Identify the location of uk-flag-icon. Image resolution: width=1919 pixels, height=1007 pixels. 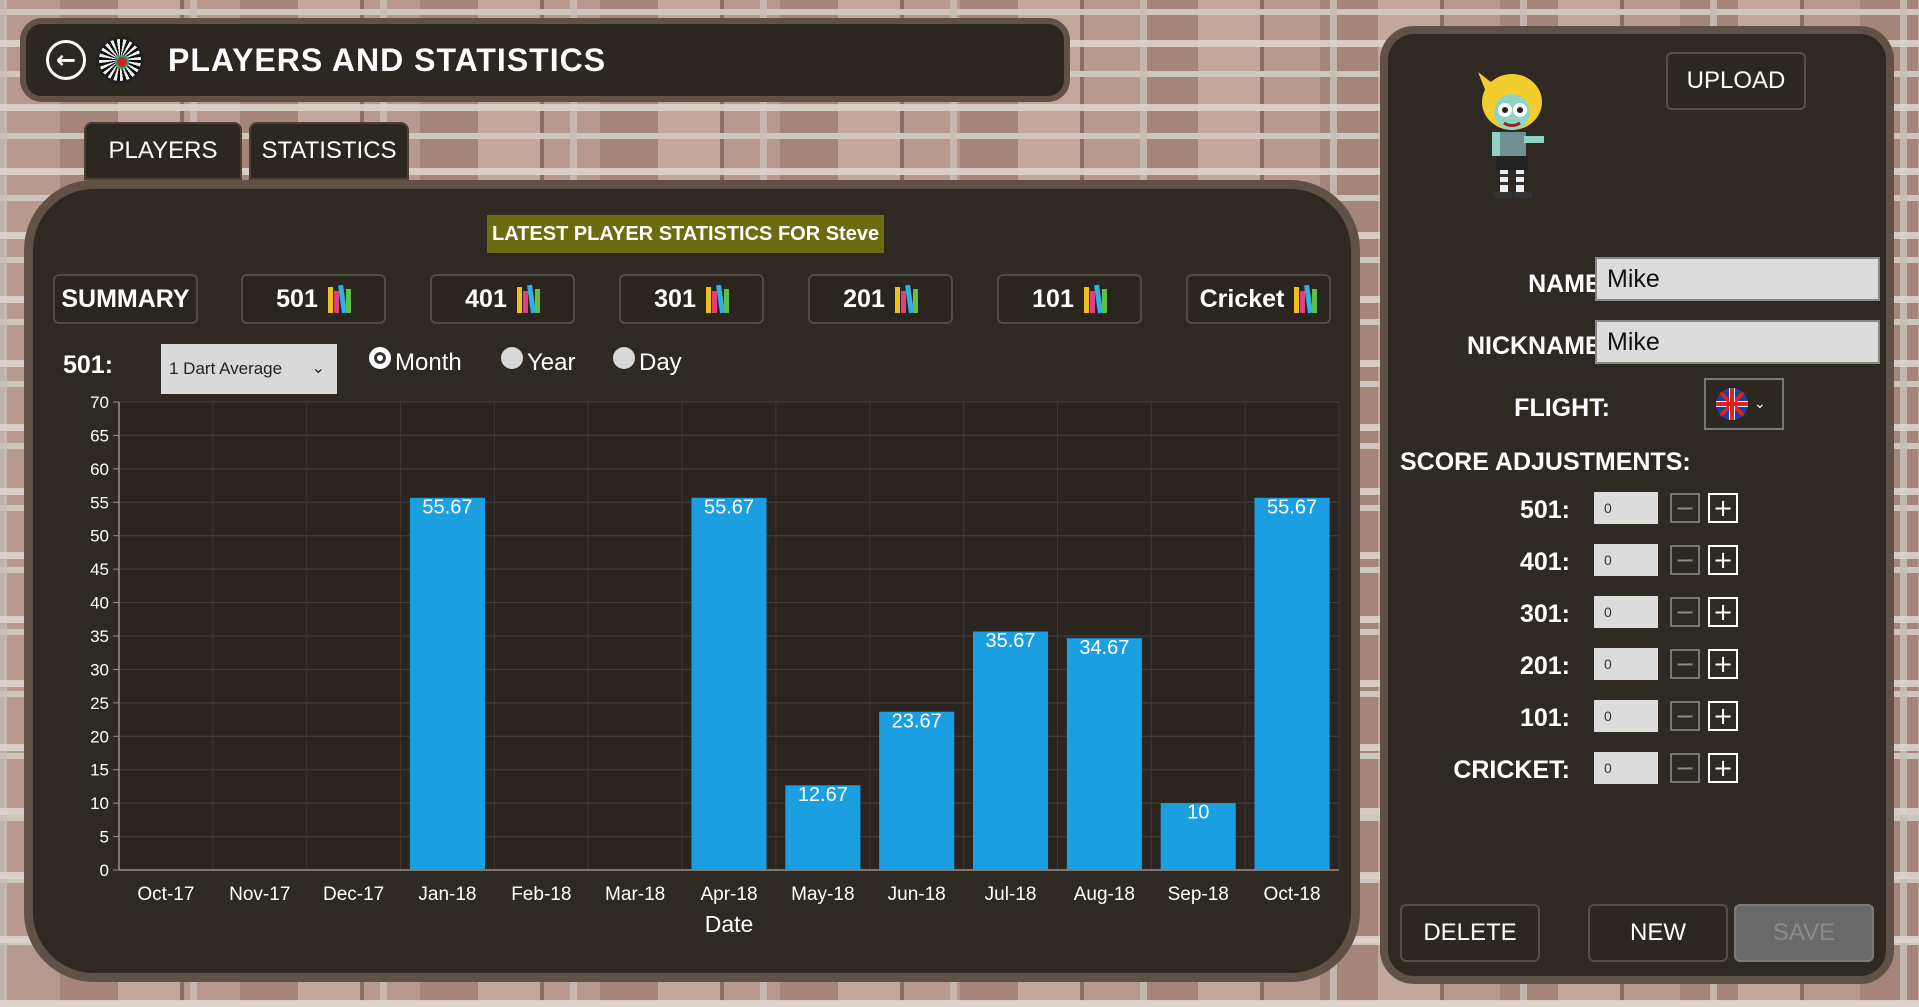
(1732, 404).